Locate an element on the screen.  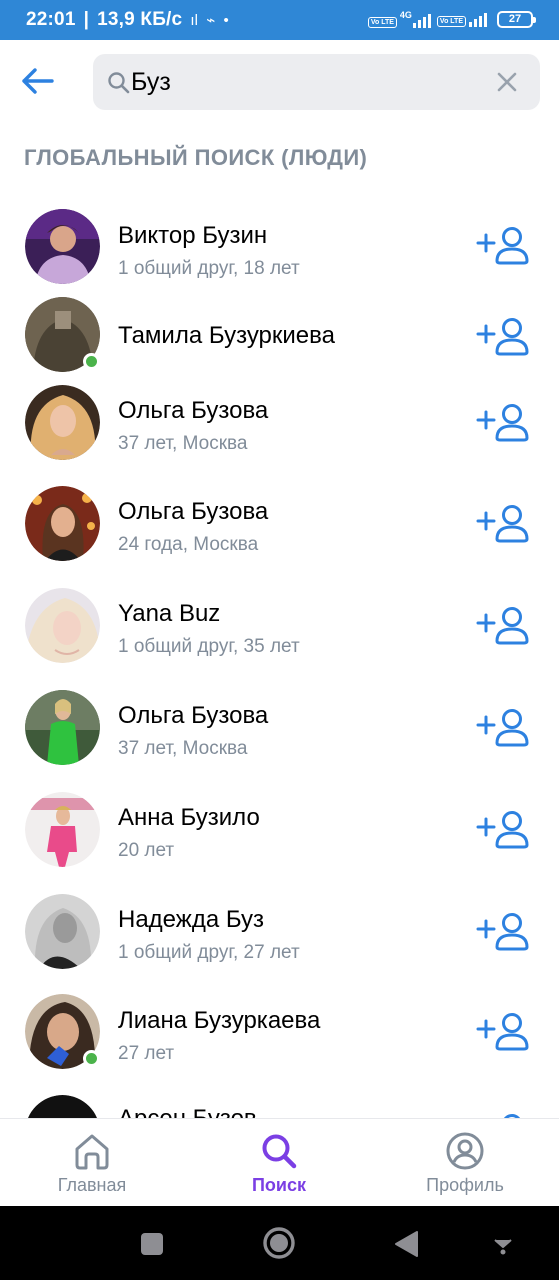
list-item: Yana Buz 1 общий друг, 35 лет is located at coordinates (279, 636).